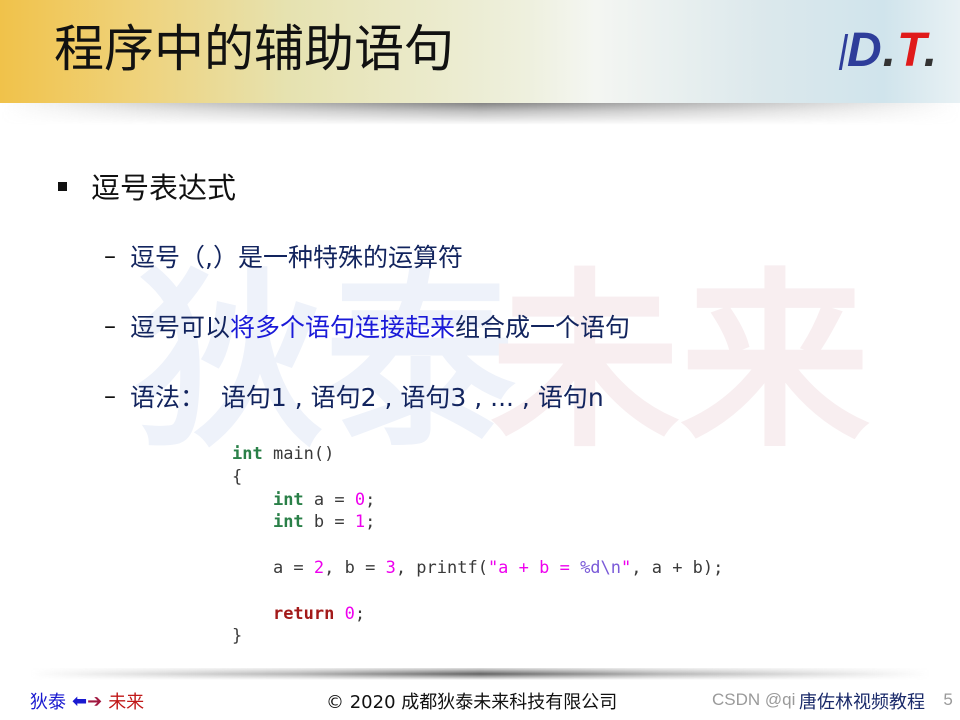 The image size is (960, 720). I want to click on code-token: "a + b =, so click(534, 567).